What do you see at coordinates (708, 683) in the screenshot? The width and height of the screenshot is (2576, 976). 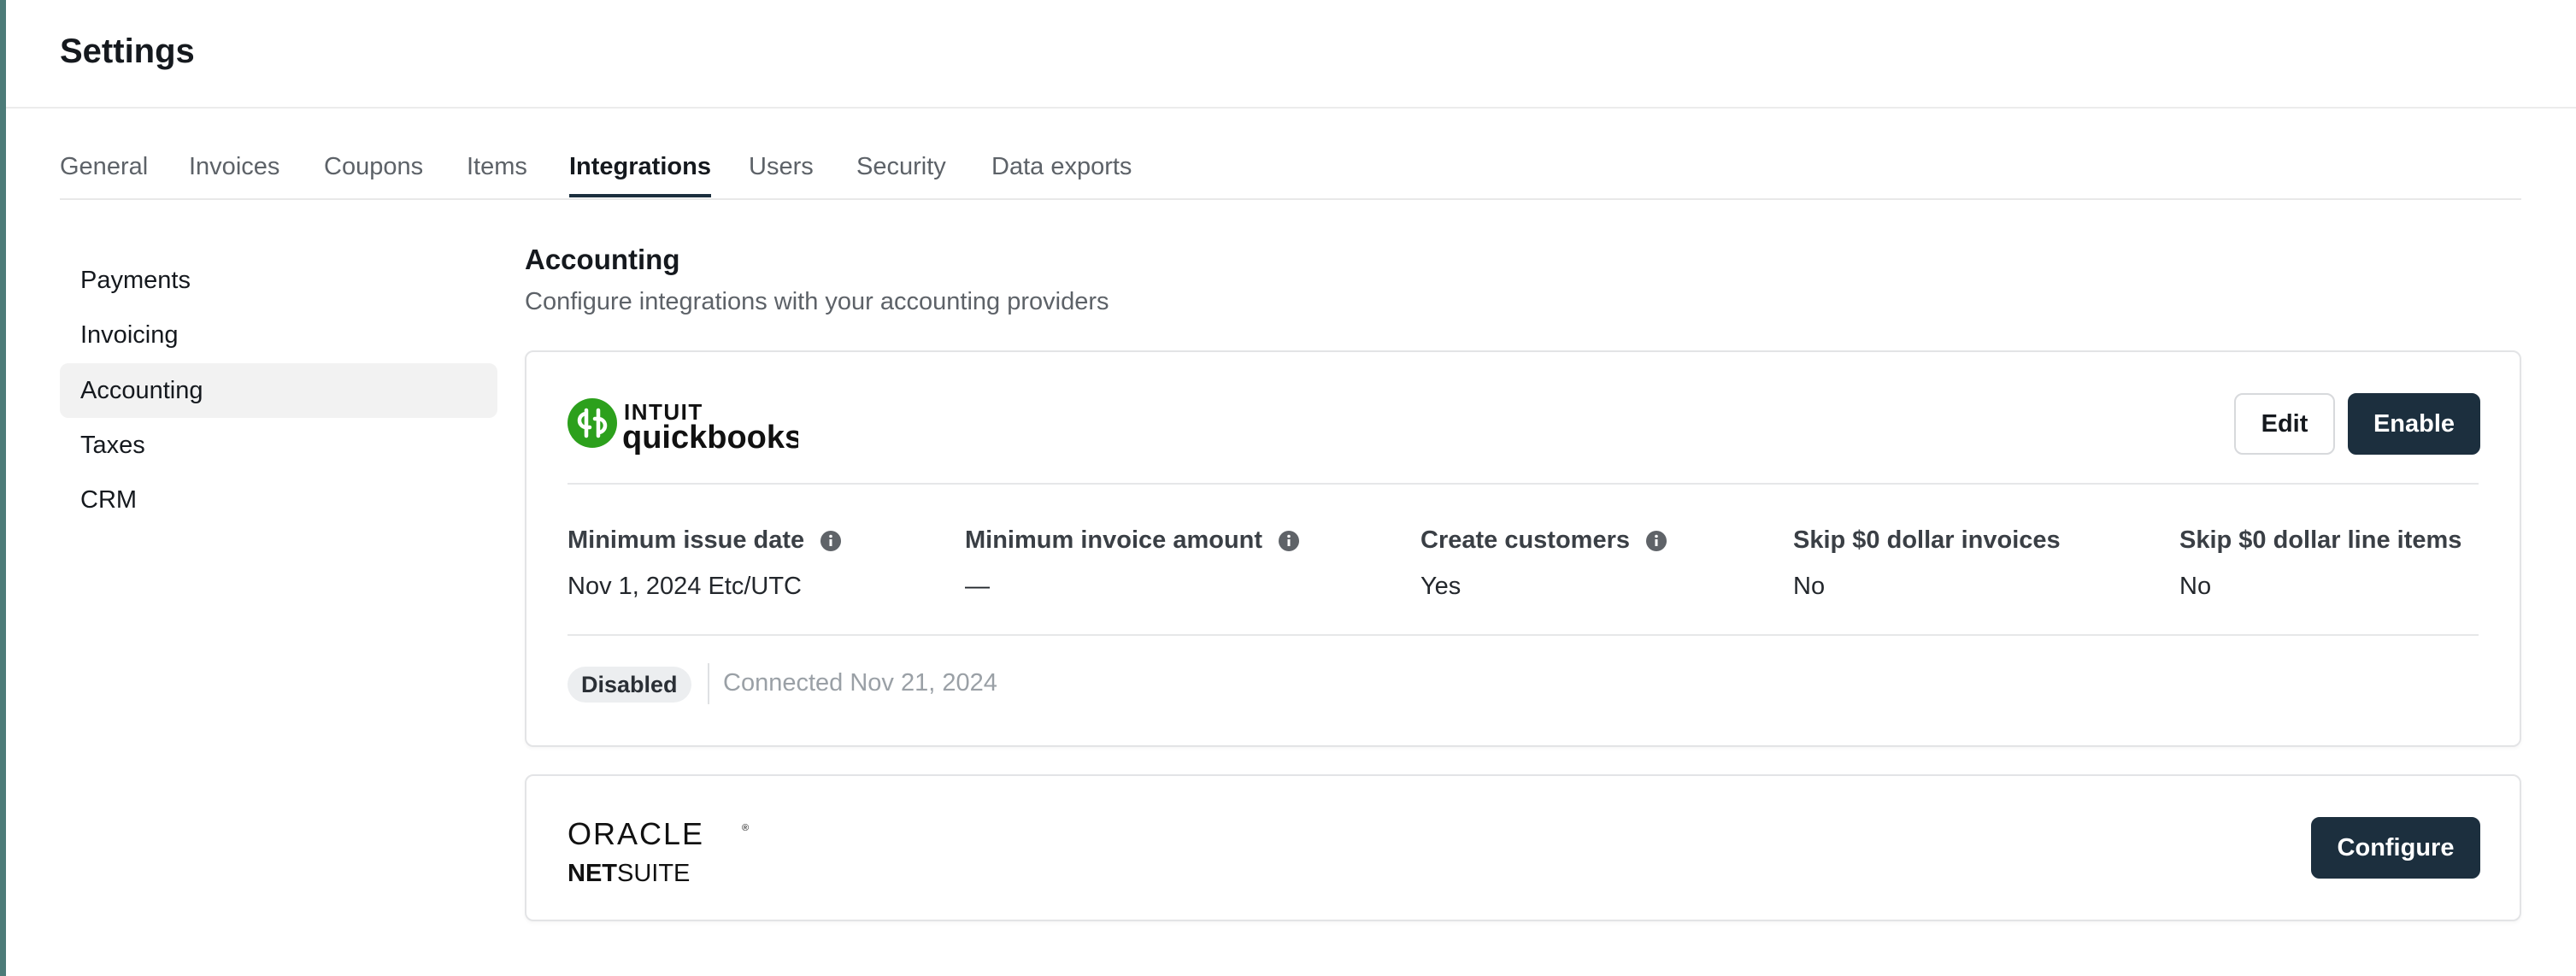 I see `status-separator` at bounding box center [708, 683].